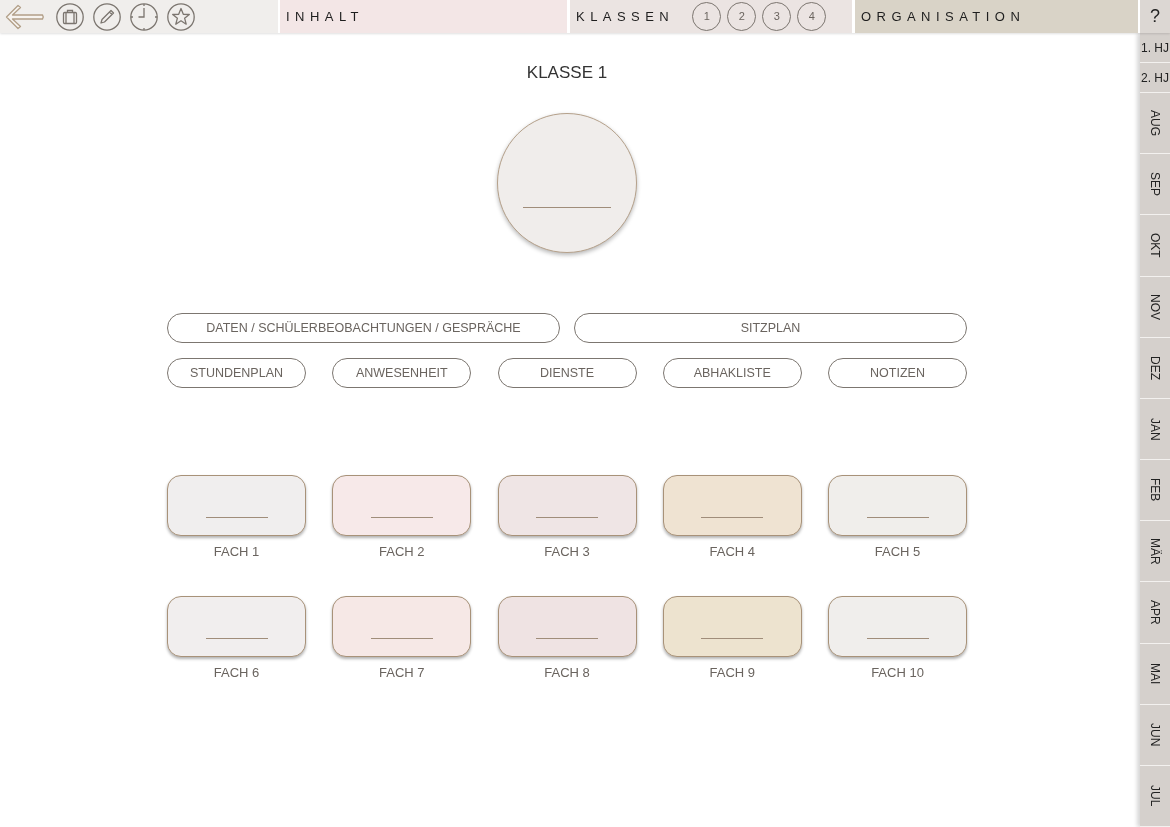 The image size is (1170, 827). I want to click on subject-label: FACH 4, so click(732, 552).